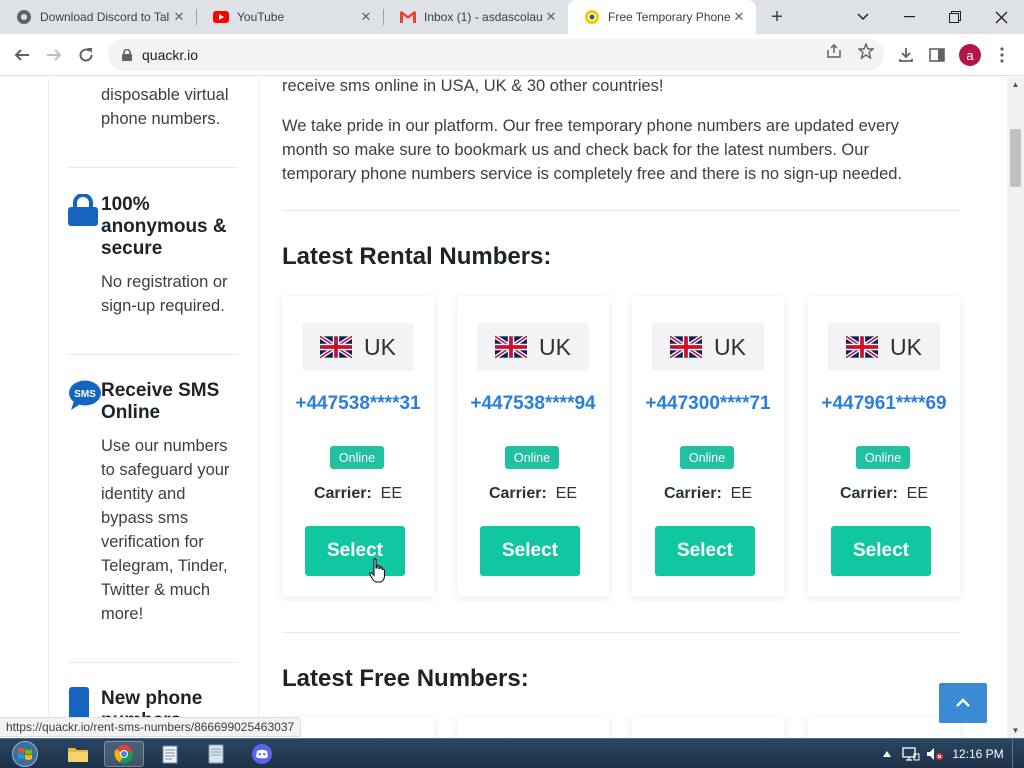 The image size is (1024, 768). I want to click on chevron-up-icon, so click(963, 702).